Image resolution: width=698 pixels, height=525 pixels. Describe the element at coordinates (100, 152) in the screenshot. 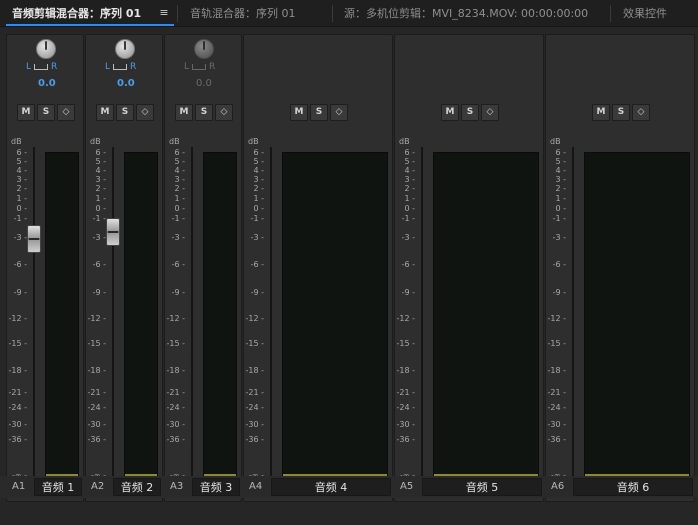

I see `db-tick-label: 6 -` at that location.